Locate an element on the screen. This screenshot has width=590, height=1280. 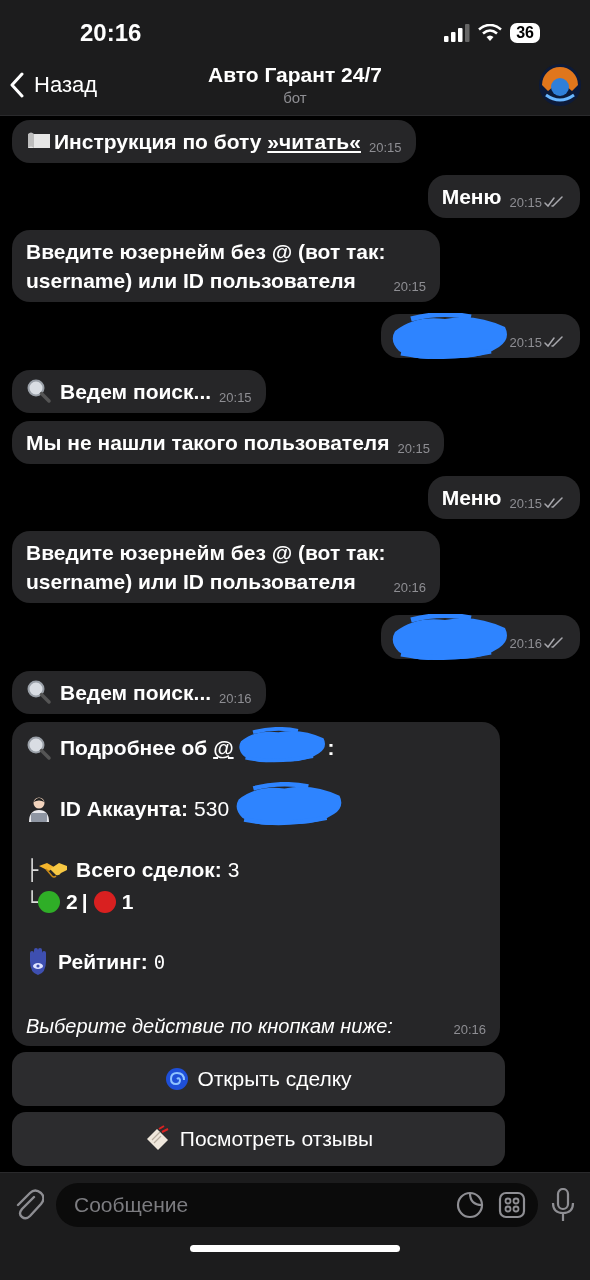
status-time: 20:16 is located at coordinates (111, 33).